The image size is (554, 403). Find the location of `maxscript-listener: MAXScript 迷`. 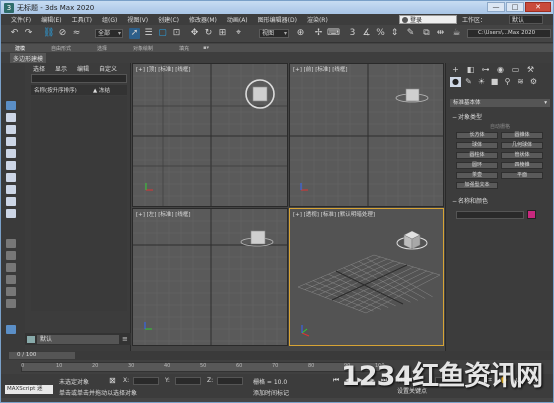

maxscript-listener: MAXScript 迷 is located at coordinates (29, 389).